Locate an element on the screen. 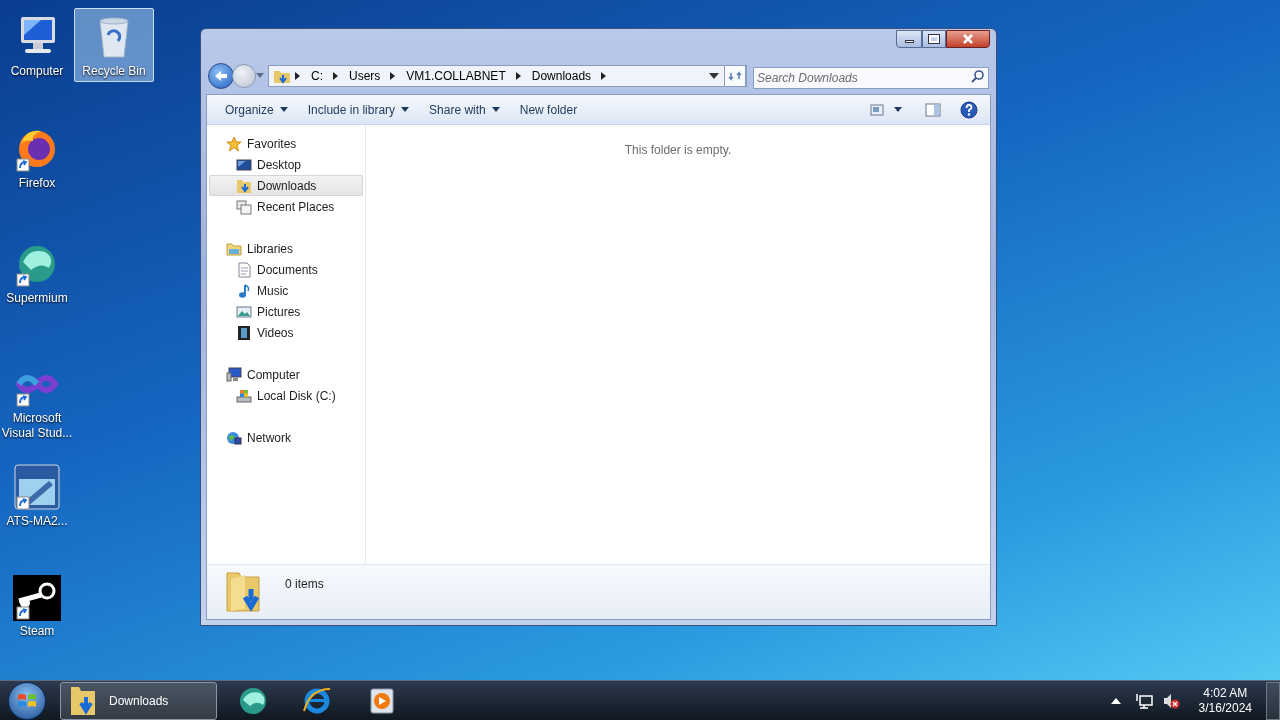  refresh-button is located at coordinates (735, 76).